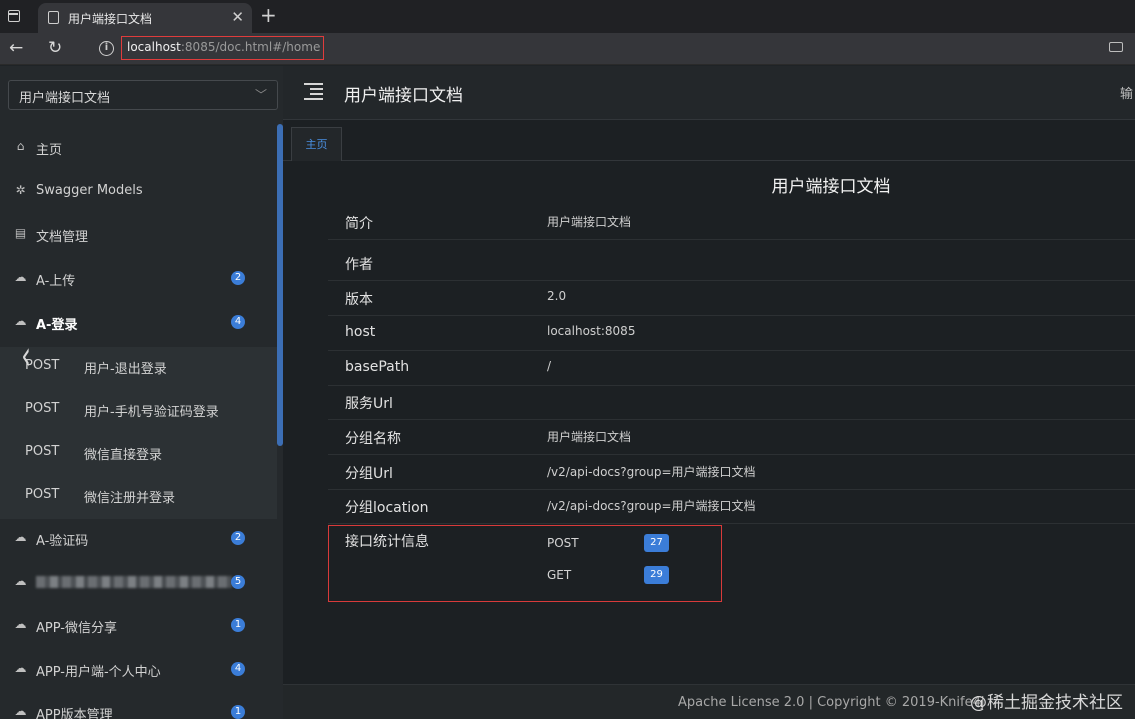 The height and width of the screenshot is (719, 1135). Describe the element at coordinates (130, 498) in the screenshot. I see `endpoint-label: 微信注册并登录` at that location.